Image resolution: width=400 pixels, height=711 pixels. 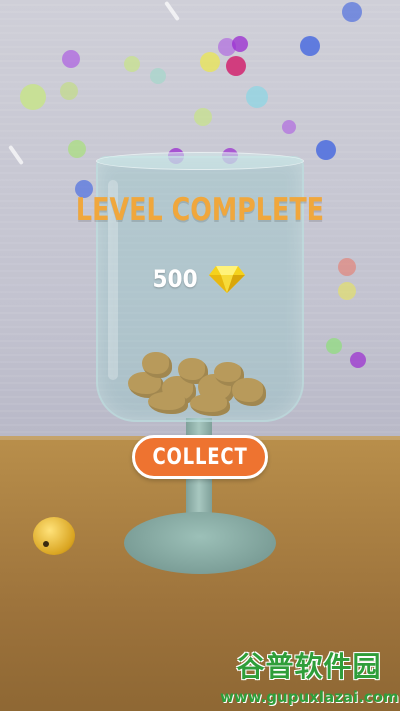 I want to click on watermark-logo-text: 谷普软件园, so click(x=308, y=665).